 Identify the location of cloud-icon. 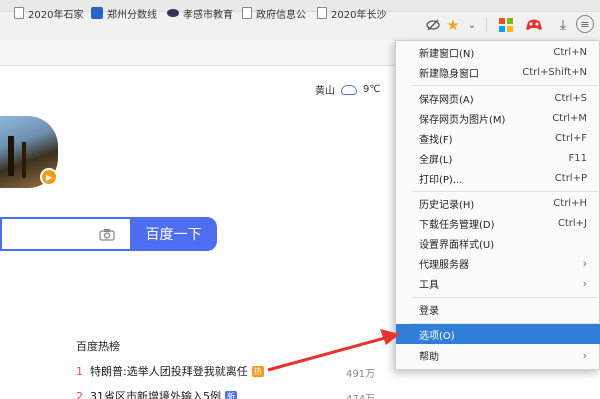
(349, 89).